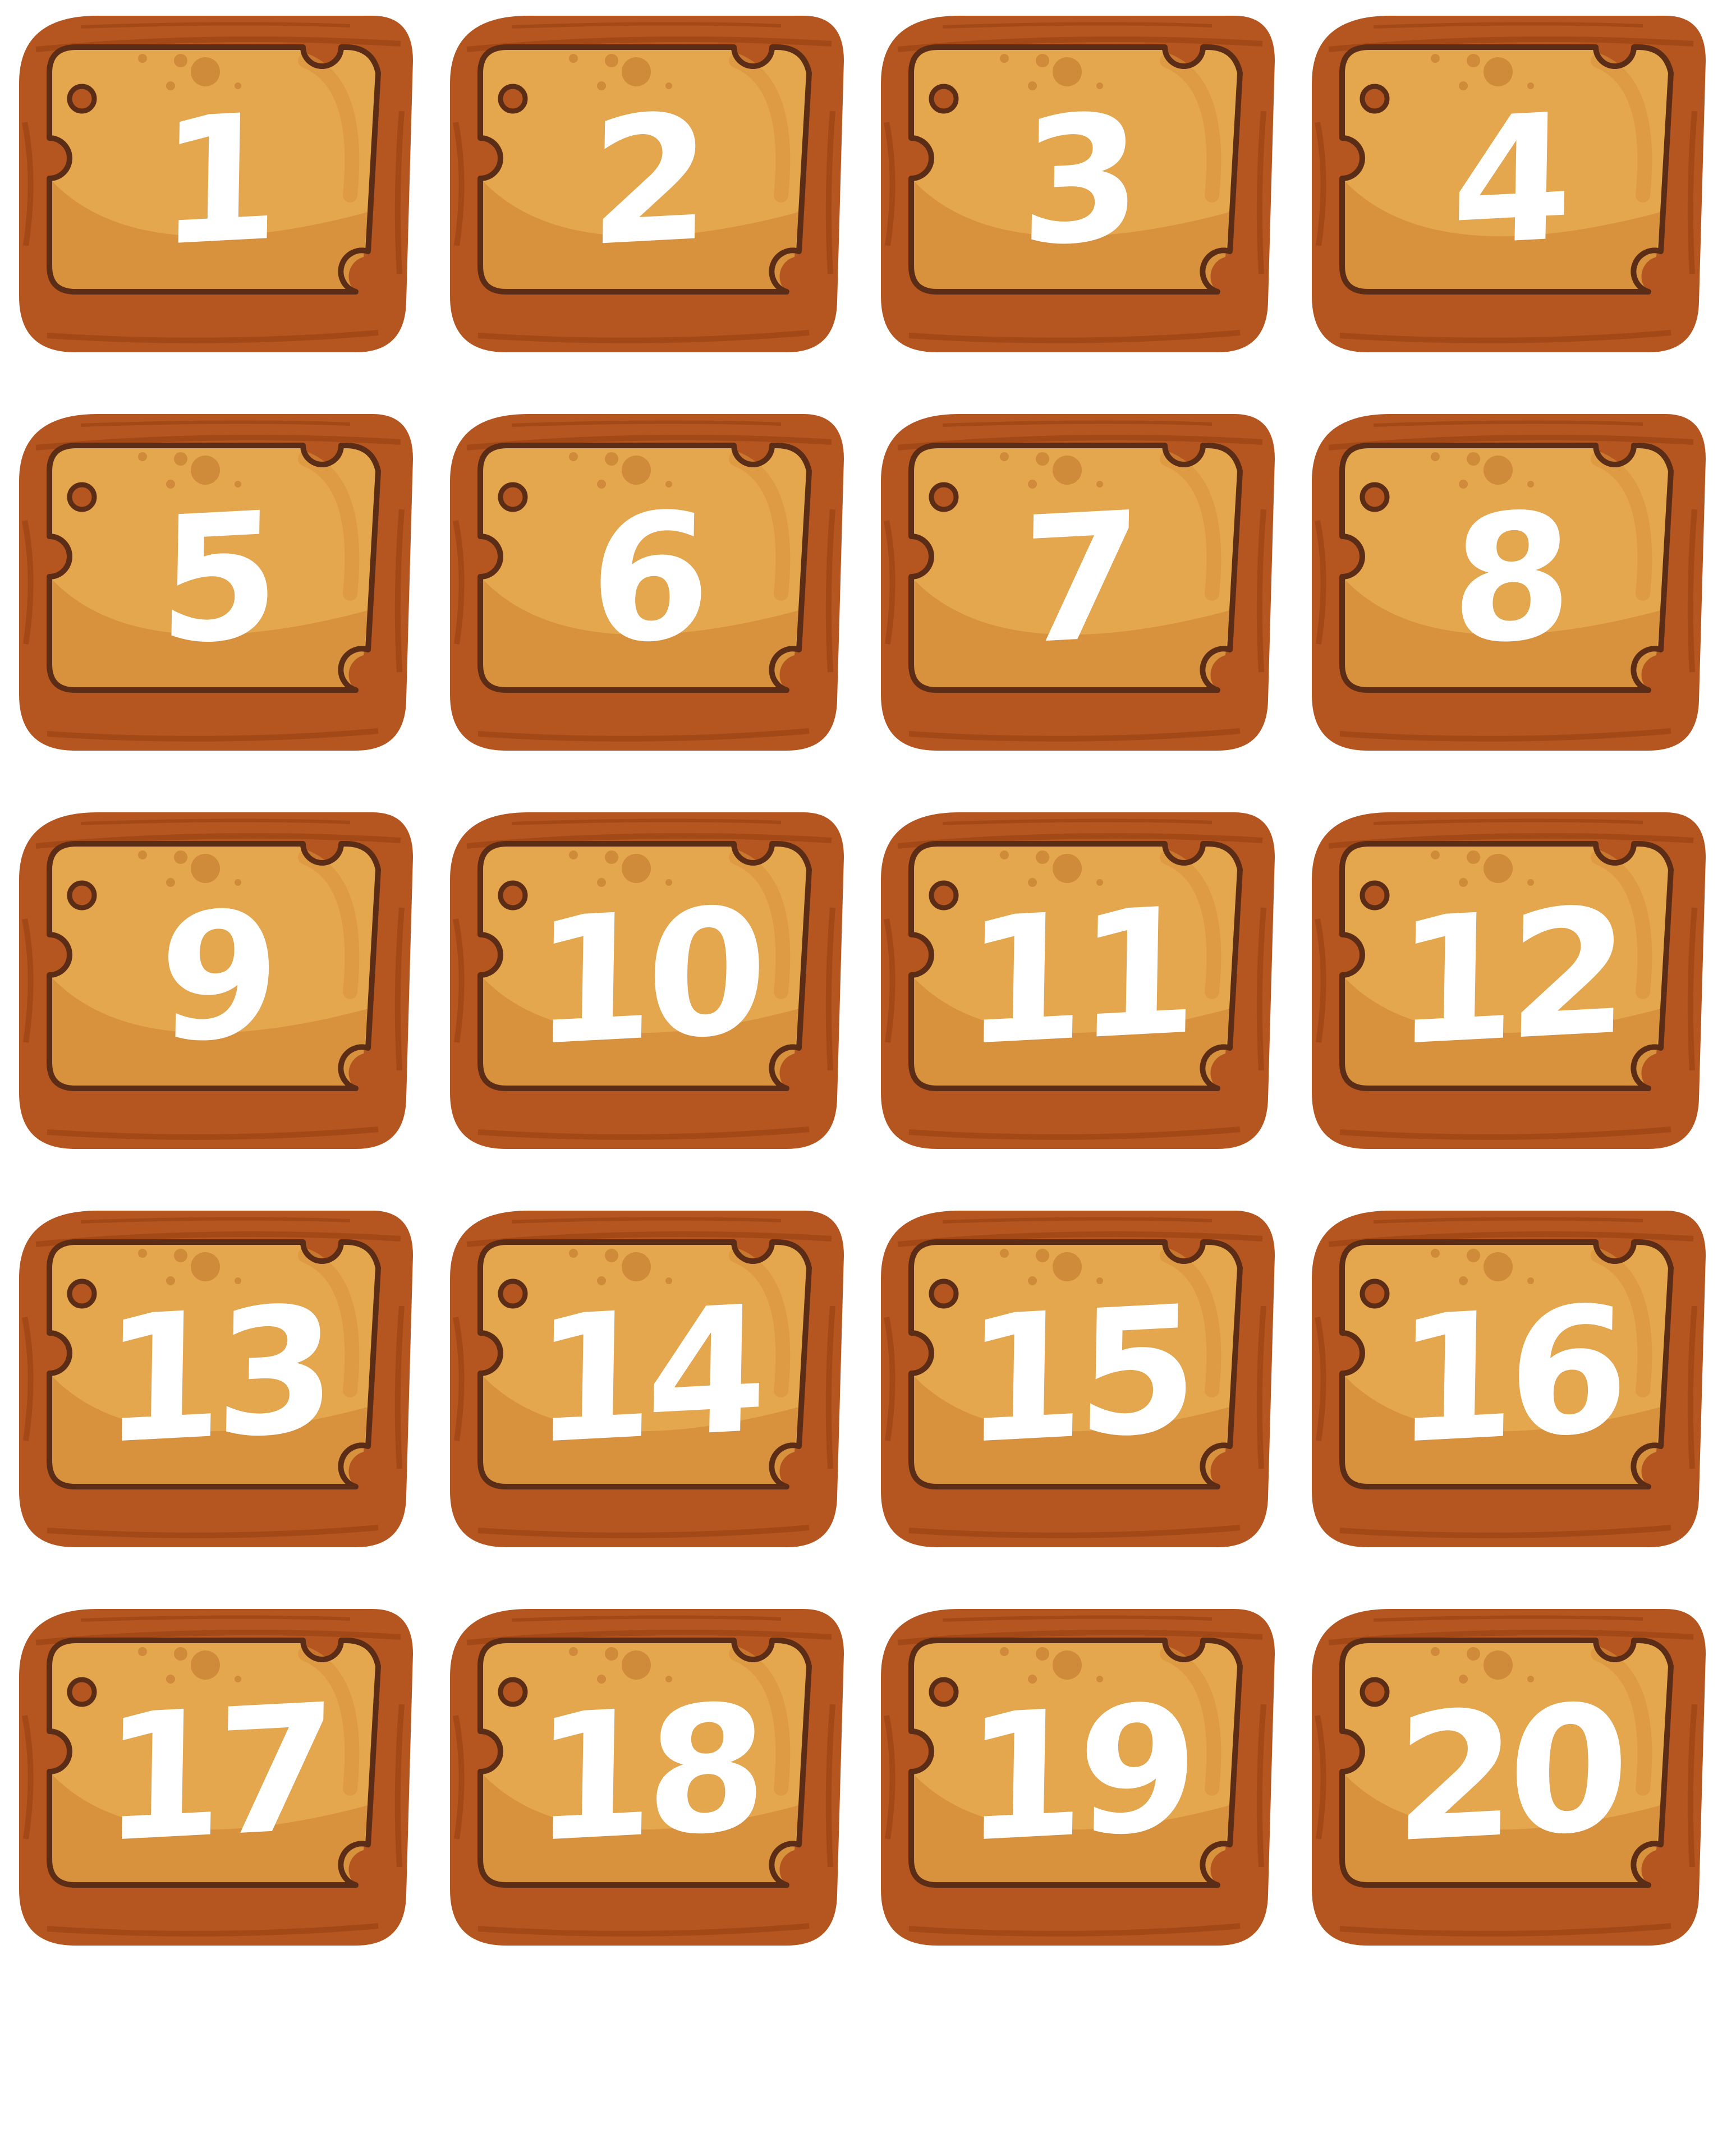 This screenshot has height=2129, width=1736. I want to click on tile-number: 11, so click(1077, 978).